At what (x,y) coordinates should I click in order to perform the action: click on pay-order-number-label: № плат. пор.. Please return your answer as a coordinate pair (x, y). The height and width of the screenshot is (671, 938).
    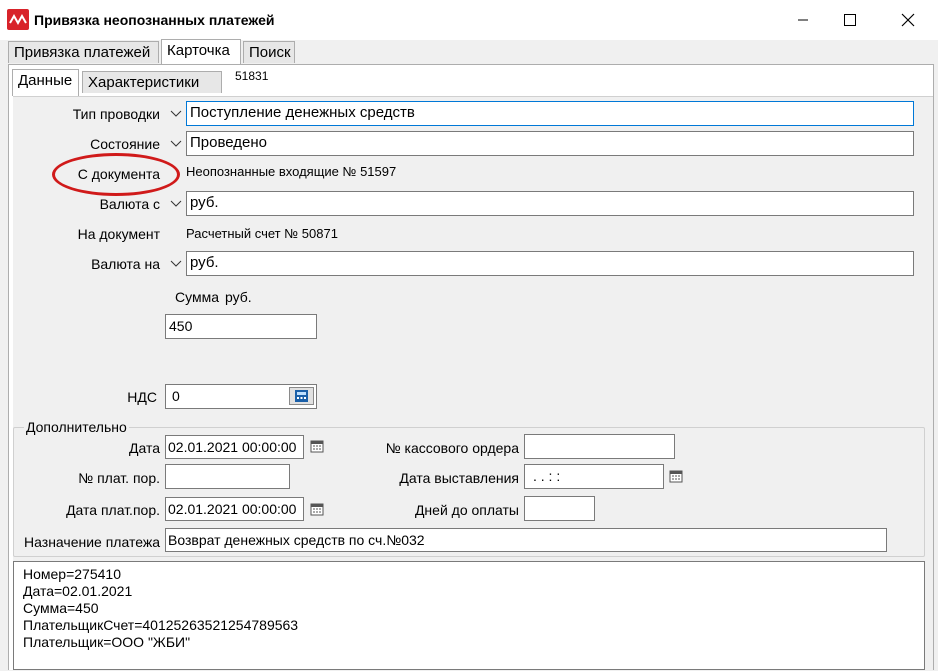
    Looking at the image, I should click on (119, 478).